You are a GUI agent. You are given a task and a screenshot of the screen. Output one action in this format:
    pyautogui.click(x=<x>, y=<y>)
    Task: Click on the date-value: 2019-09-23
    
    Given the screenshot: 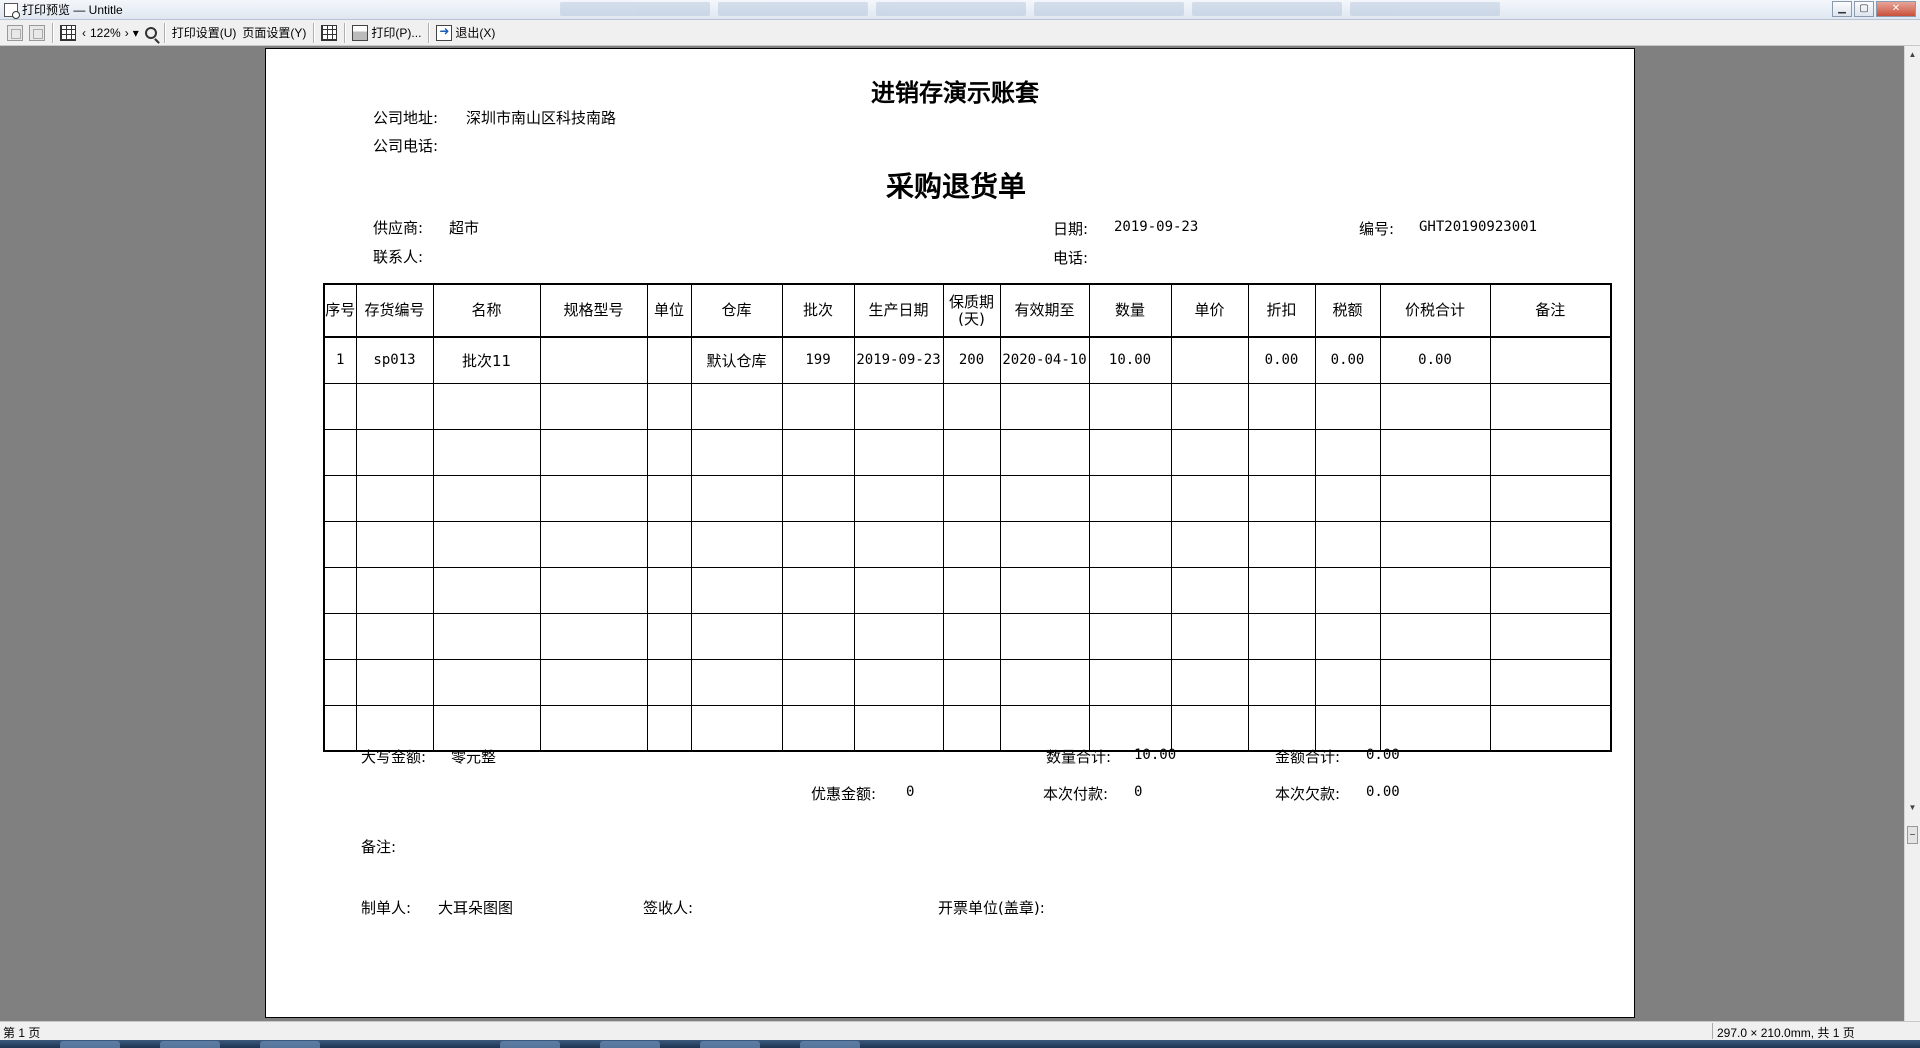 What is the action you would take?
    pyautogui.click(x=1156, y=227)
    